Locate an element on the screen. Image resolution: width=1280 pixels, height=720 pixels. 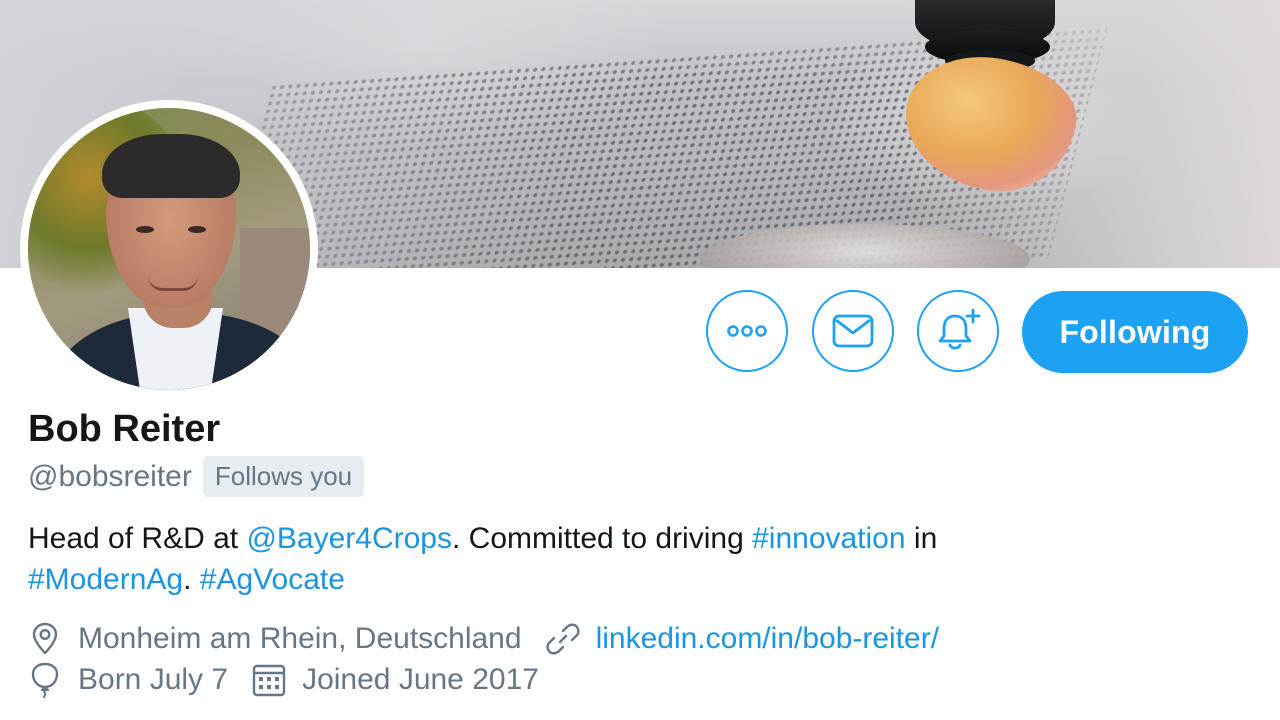
bell-plus-icon is located at coordinates (959, 329).